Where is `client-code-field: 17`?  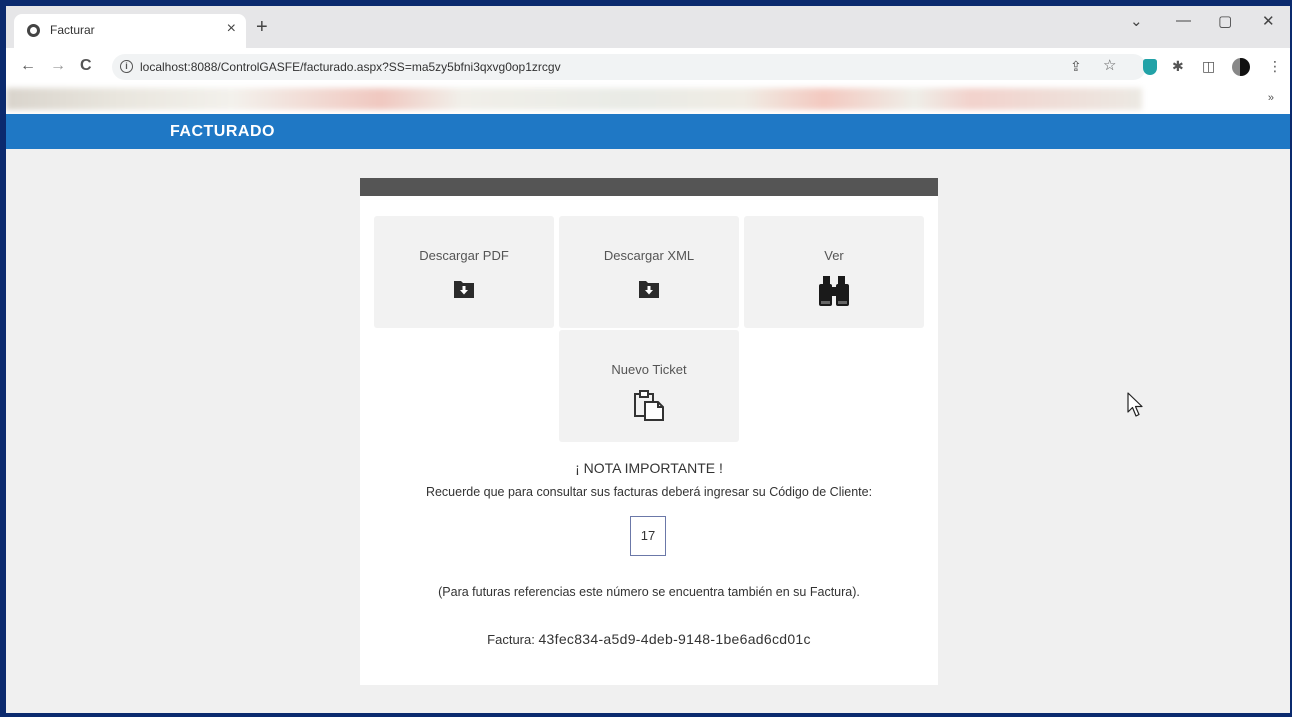
client-code-field: 17 is located at coordinates (648, 536).